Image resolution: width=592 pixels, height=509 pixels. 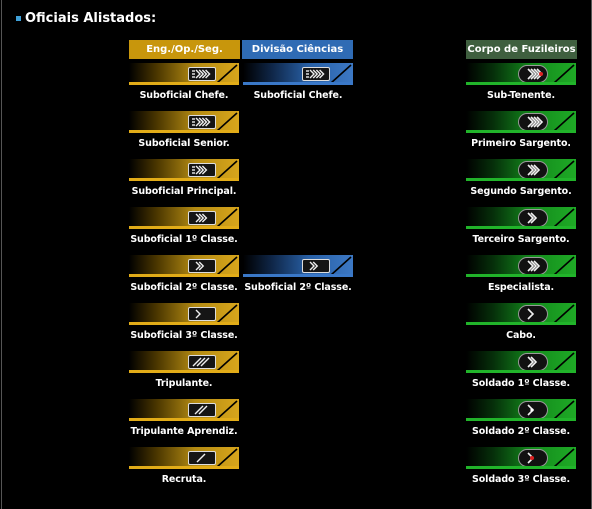 I want to click on slash-1-insignia-icon, so click(x=202, y=458).